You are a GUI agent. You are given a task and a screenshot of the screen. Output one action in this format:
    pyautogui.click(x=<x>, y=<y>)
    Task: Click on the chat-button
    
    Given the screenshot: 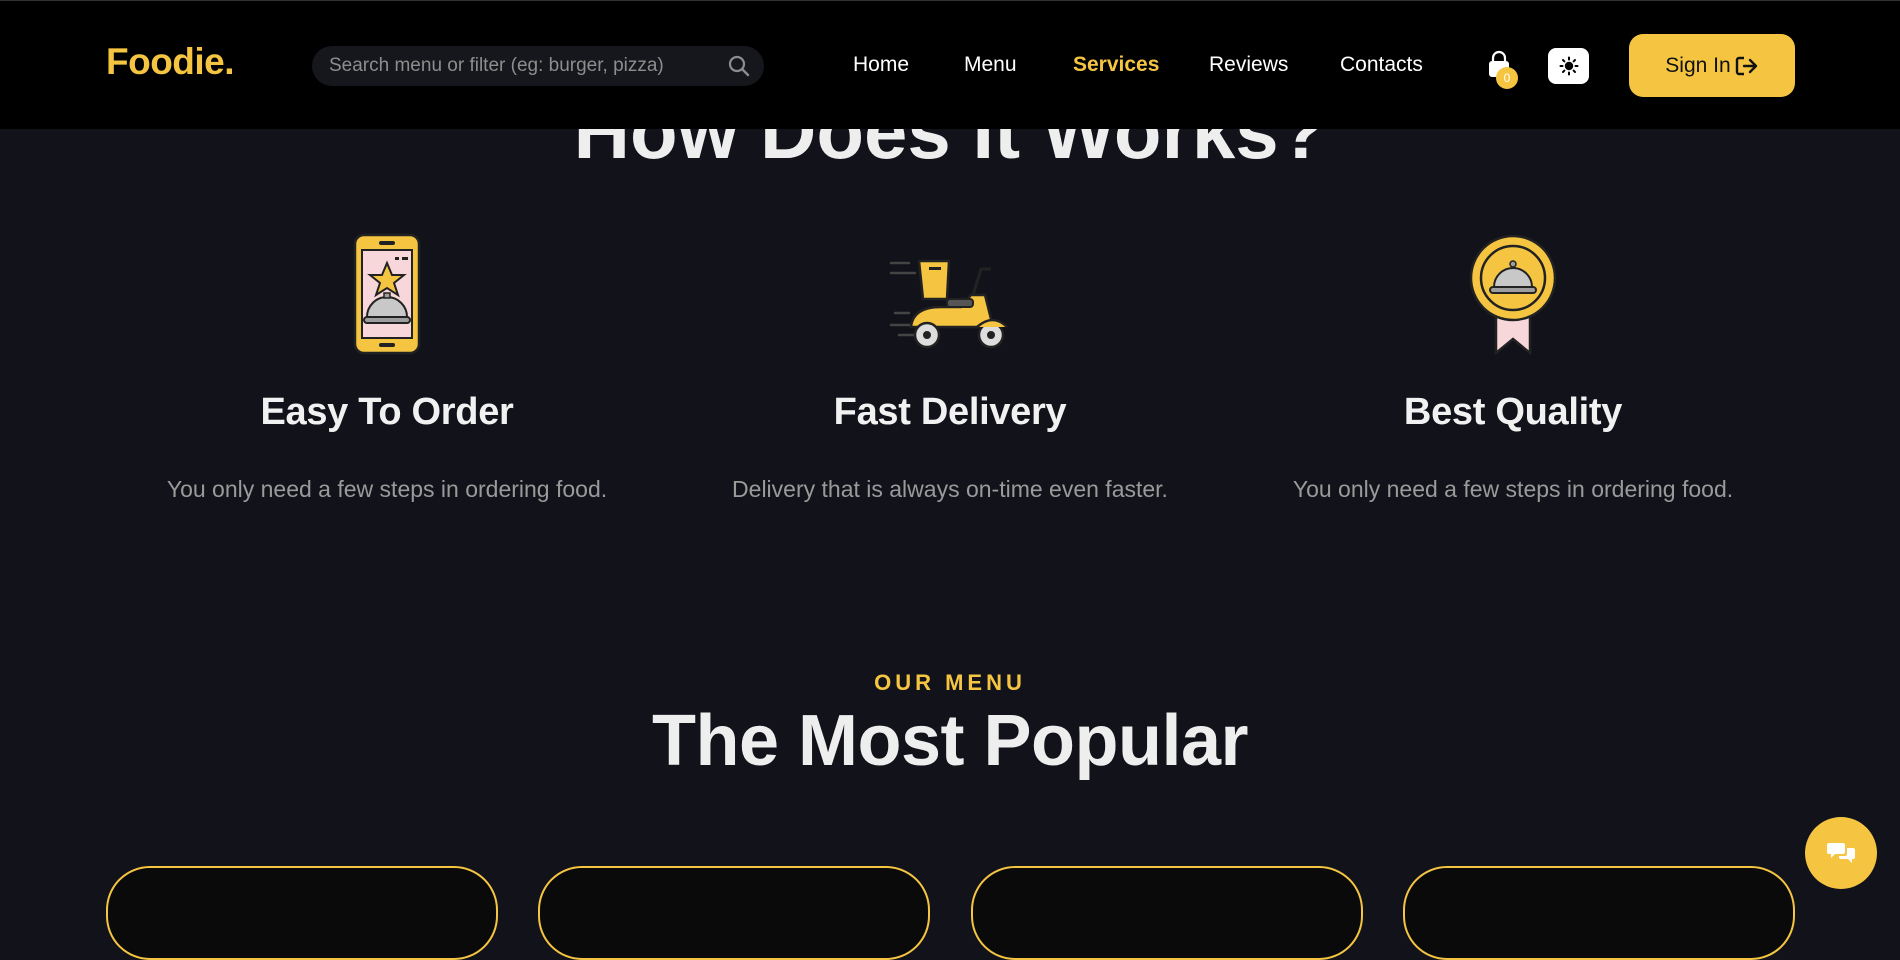 What is the action you would take?
    pyautogui.click(x=1841, y=853)
    